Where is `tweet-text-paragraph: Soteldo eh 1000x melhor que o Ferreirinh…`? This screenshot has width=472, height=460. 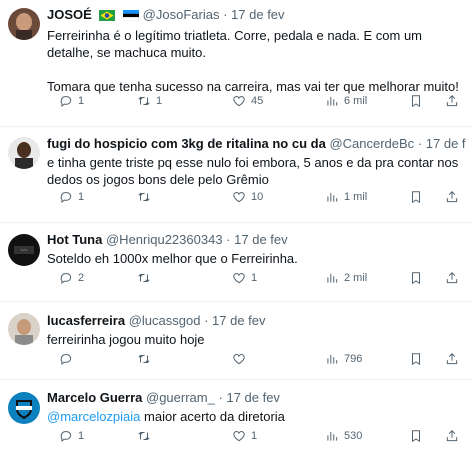
tweet-text-paragraph: Soteldo eh 1000x melhor que o Ferreirinh… is located at coordinates (172, 258).